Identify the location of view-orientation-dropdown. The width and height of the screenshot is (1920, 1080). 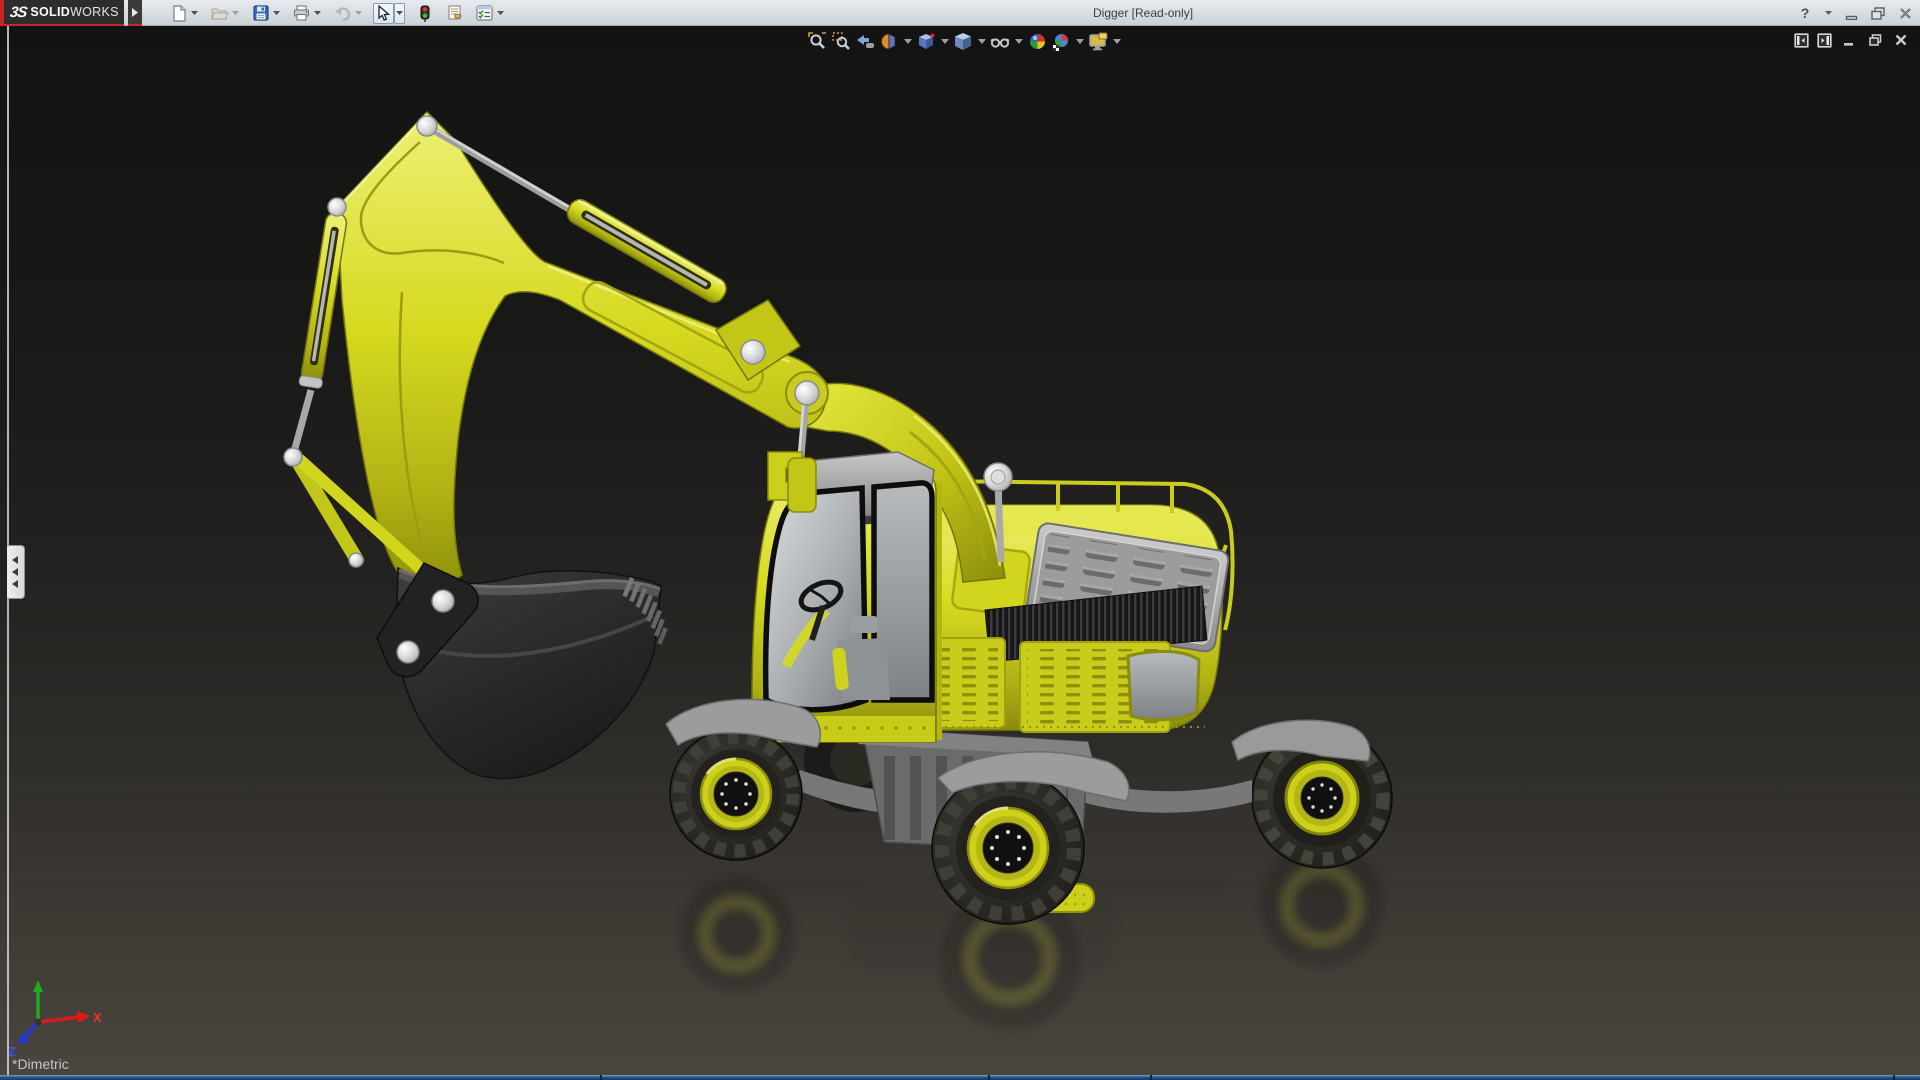
(944, 41).